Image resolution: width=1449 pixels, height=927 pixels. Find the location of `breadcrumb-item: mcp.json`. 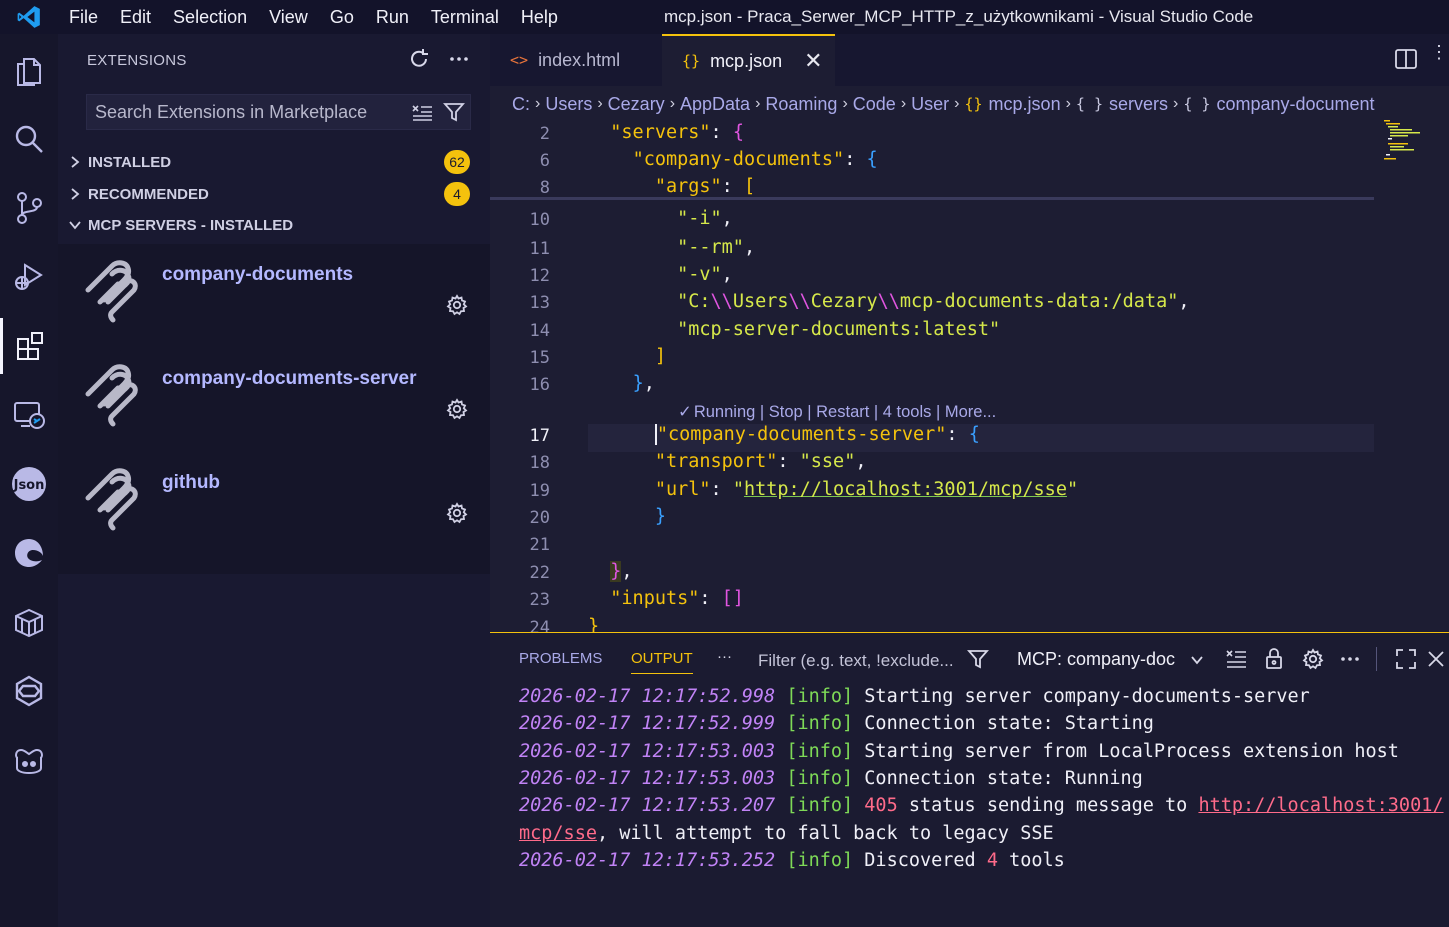

breadcrumb-item: mcp.json is located at coordinates (1025, 104).